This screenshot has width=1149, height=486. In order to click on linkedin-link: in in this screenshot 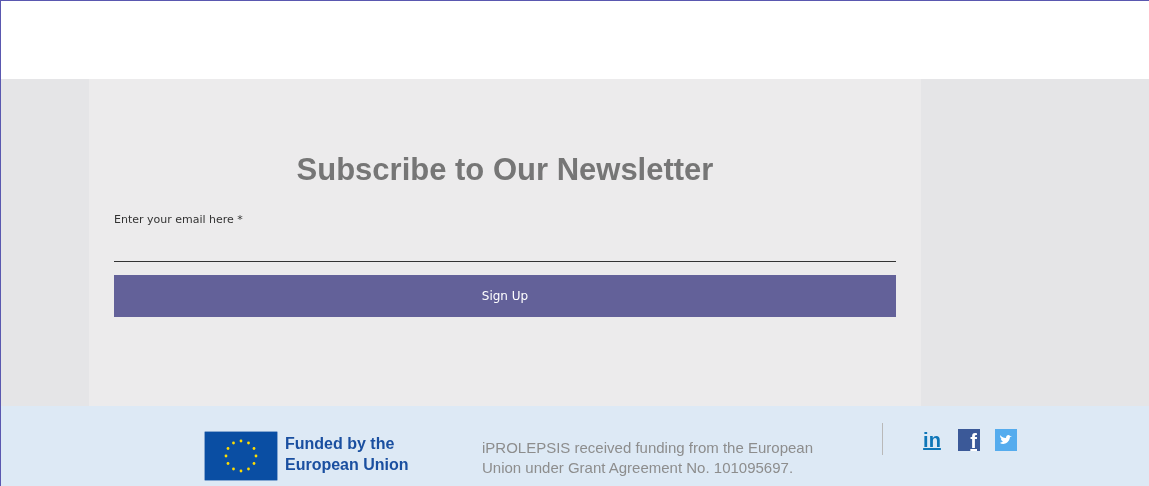, I will do `click(932, 440)`.